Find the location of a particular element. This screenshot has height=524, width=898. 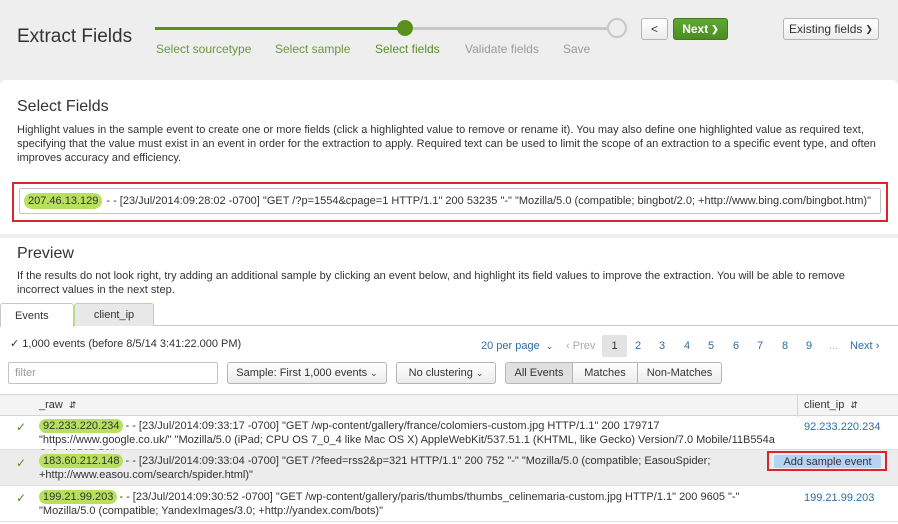

column-divider is located at coordinates (797, 406).